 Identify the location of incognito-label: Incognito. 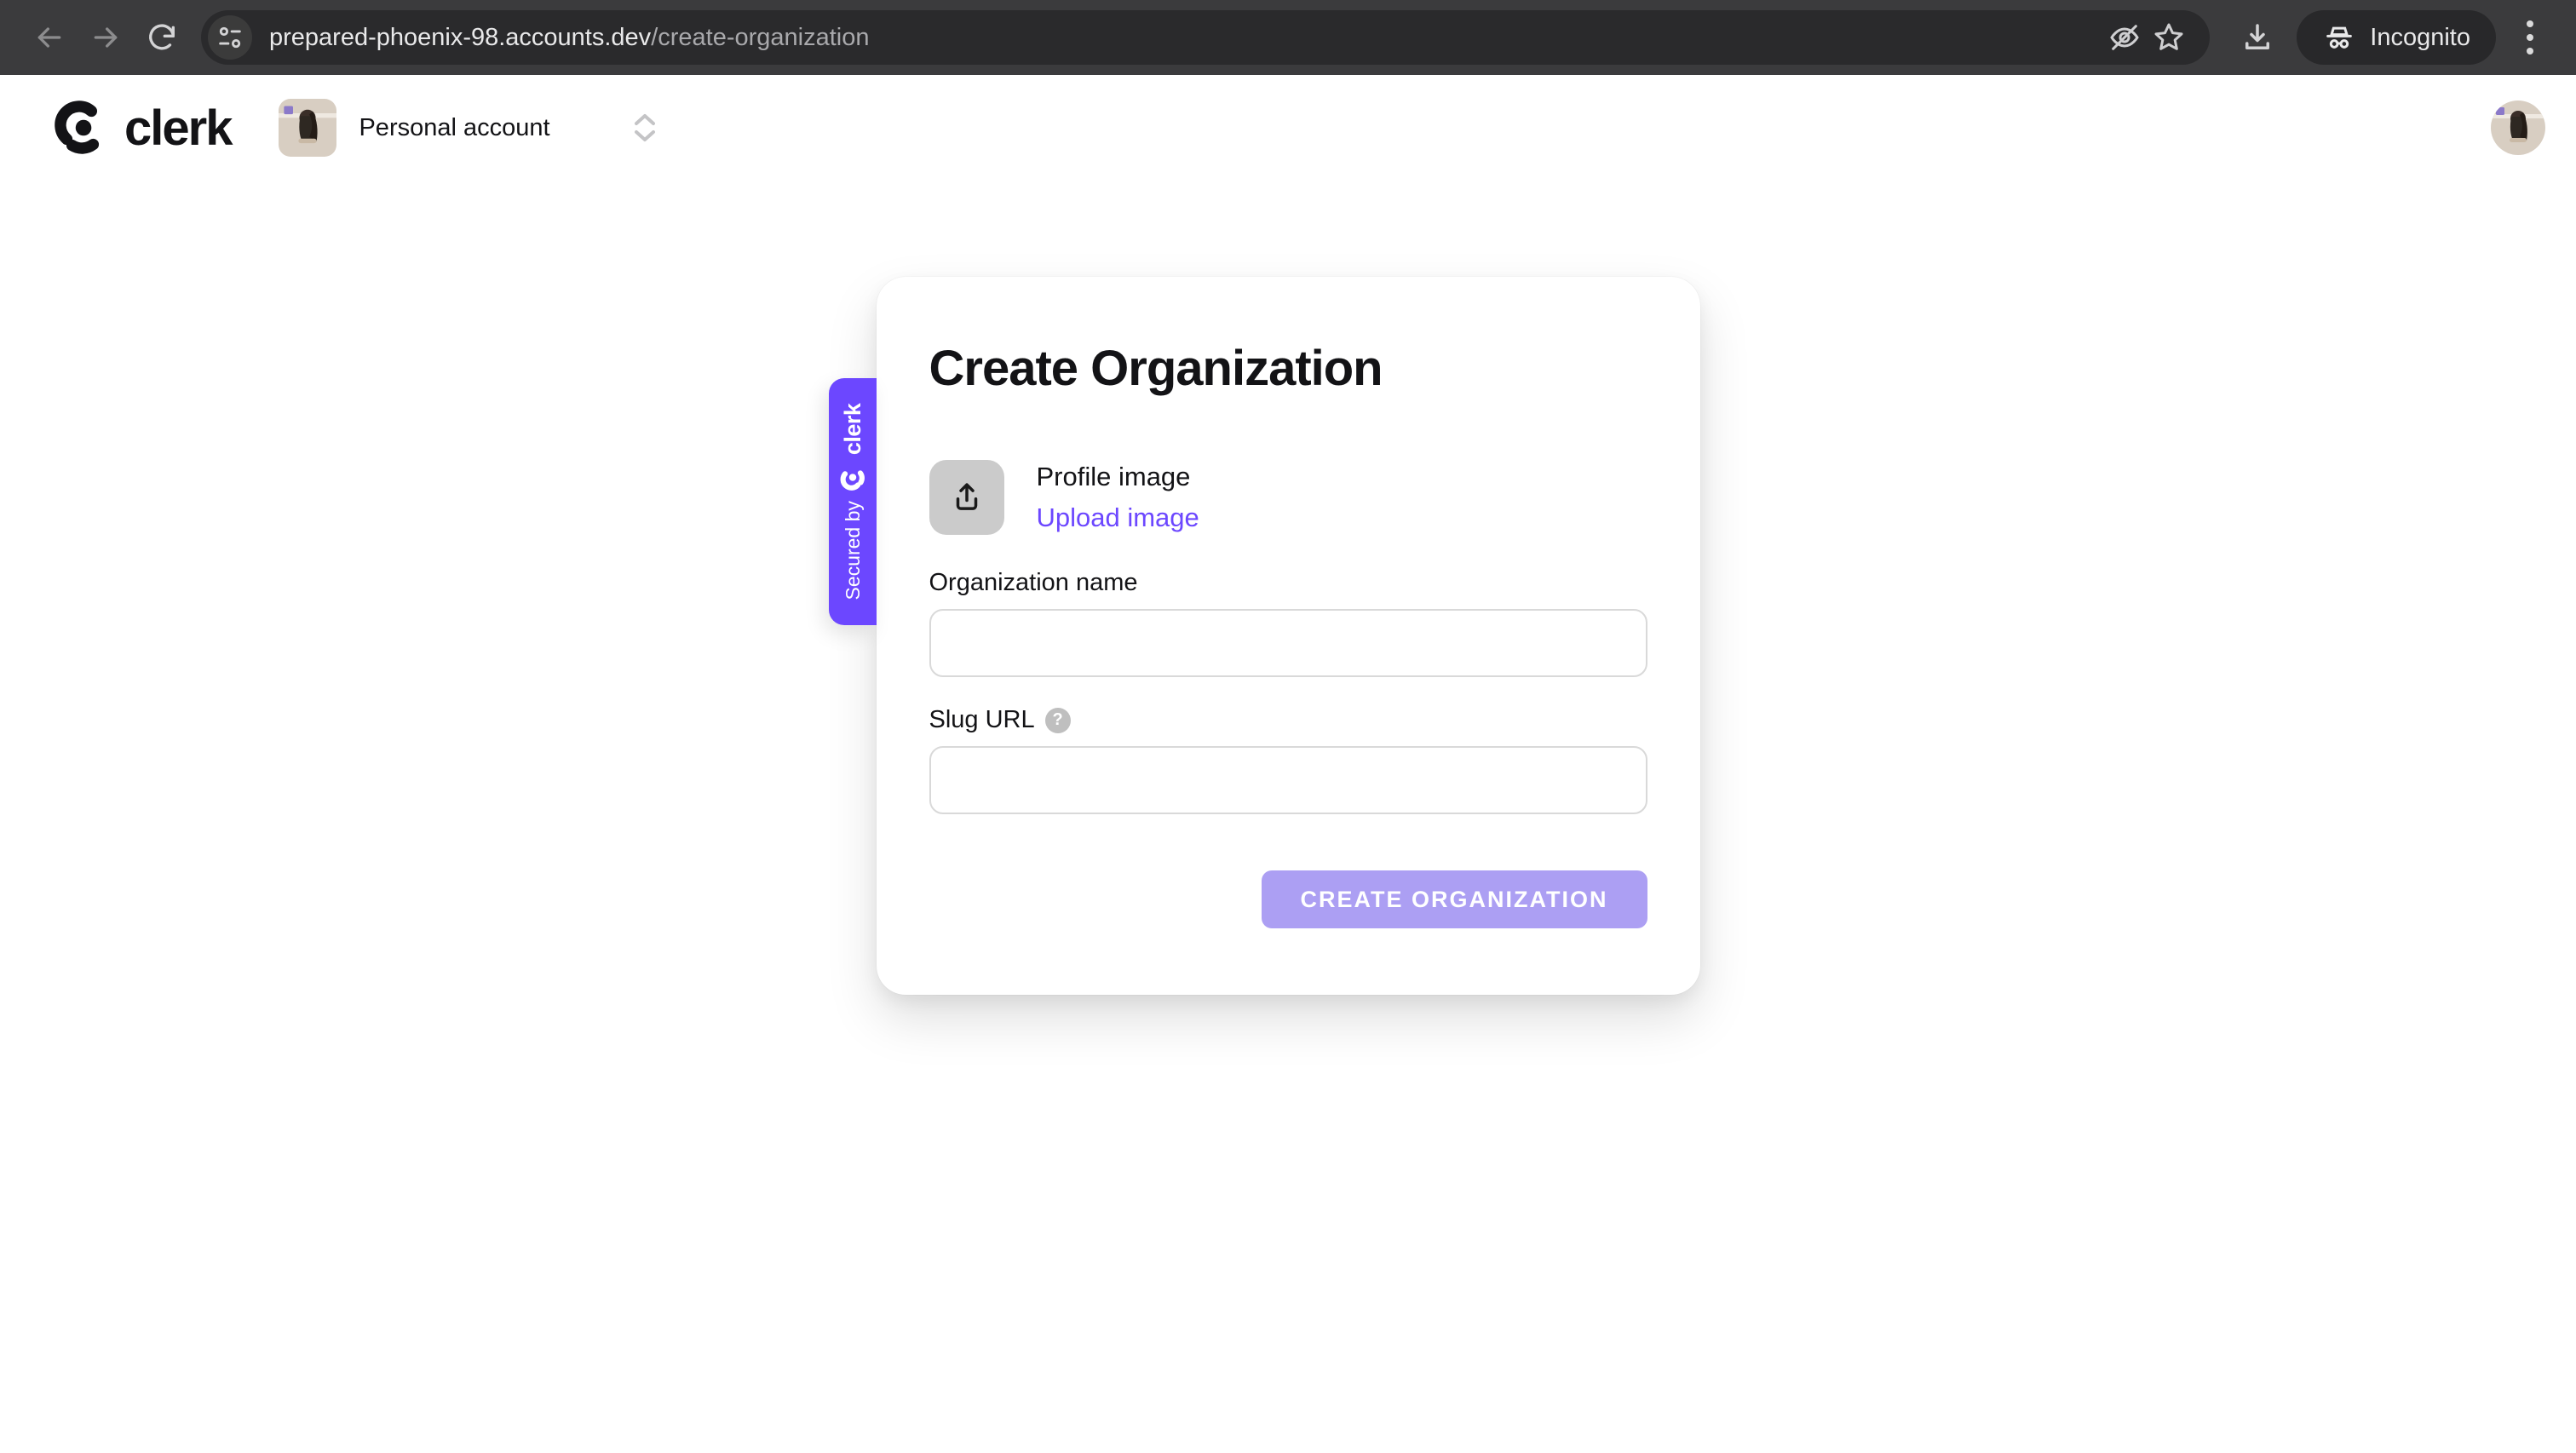
(2420, 37).